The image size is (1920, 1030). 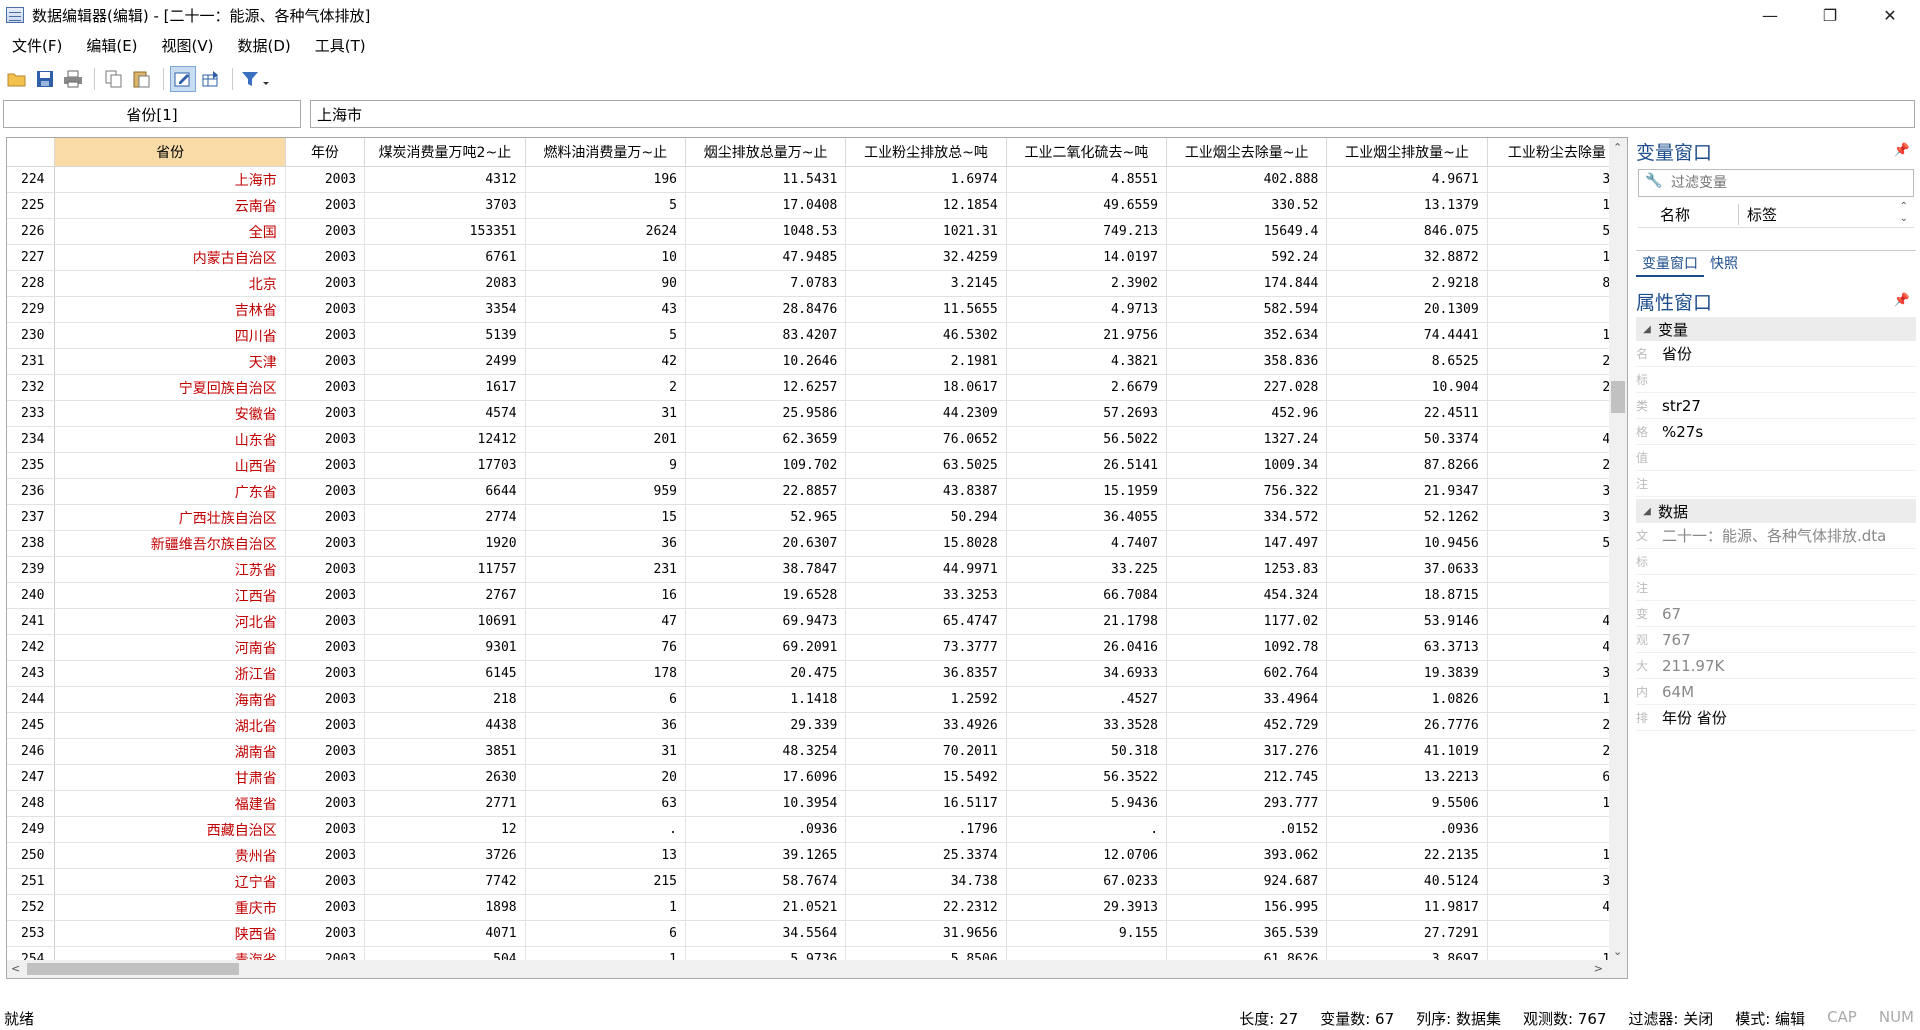 What do you see at coordinates (340, 45) in the screenshot?
I see `menu-tools: 工具(T)` at bounding box center [340, 45].